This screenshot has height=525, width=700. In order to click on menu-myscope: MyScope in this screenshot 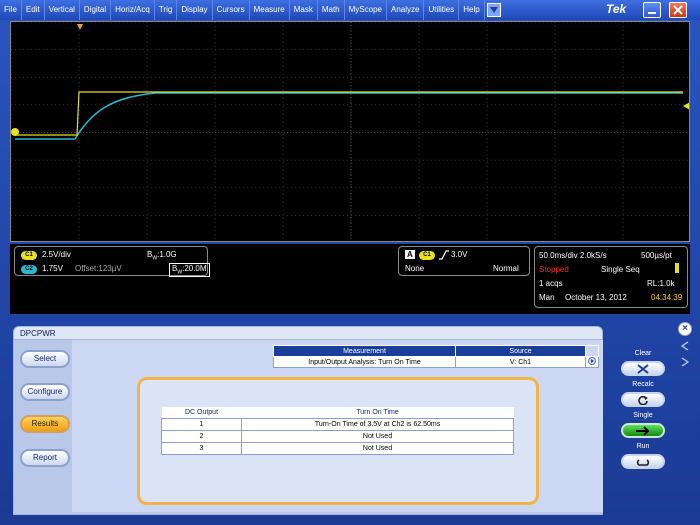, I will do `click(366, 10)`.